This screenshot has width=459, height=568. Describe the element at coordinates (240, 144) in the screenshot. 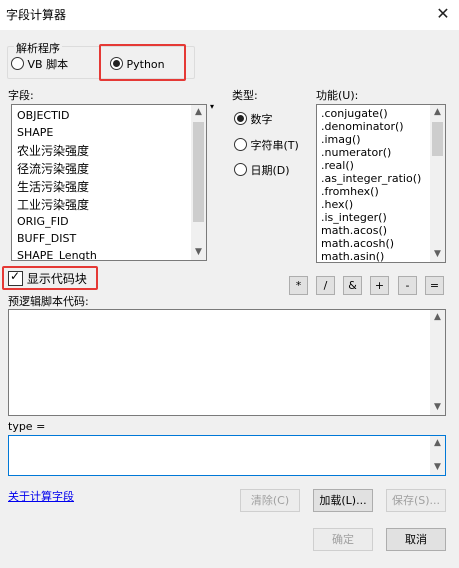

I see `radio-string-icon` at that location.